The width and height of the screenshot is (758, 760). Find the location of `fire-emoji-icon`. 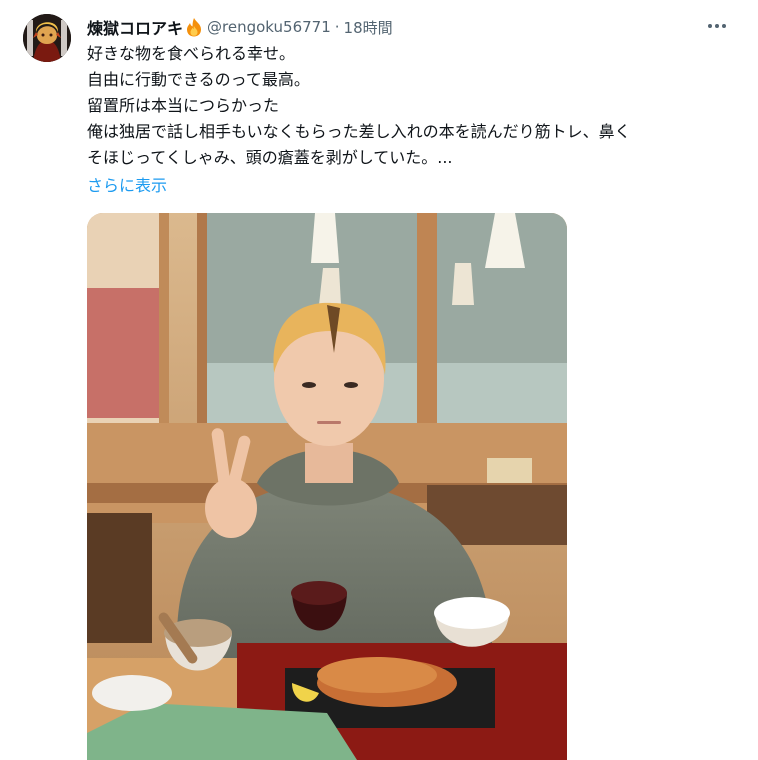

fire-emoji-icon is located at coordinates (194, 27).